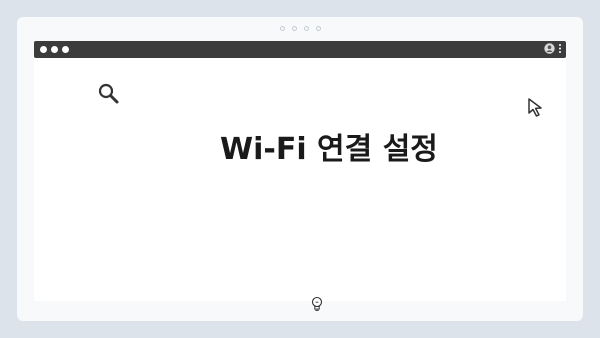 The image size is (600, 338). What do you see at coordinates (300, 49) in the screenshot?
I see `window-titlebar` at bounding box center [300, 49].